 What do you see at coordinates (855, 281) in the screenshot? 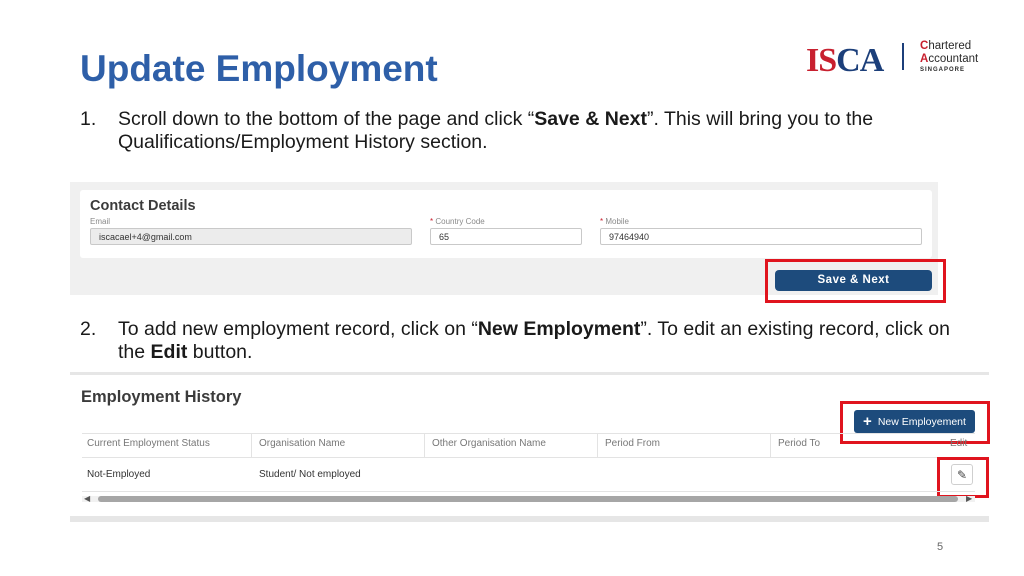
I see `highlight-save-button` at bounding box center [855, 281].